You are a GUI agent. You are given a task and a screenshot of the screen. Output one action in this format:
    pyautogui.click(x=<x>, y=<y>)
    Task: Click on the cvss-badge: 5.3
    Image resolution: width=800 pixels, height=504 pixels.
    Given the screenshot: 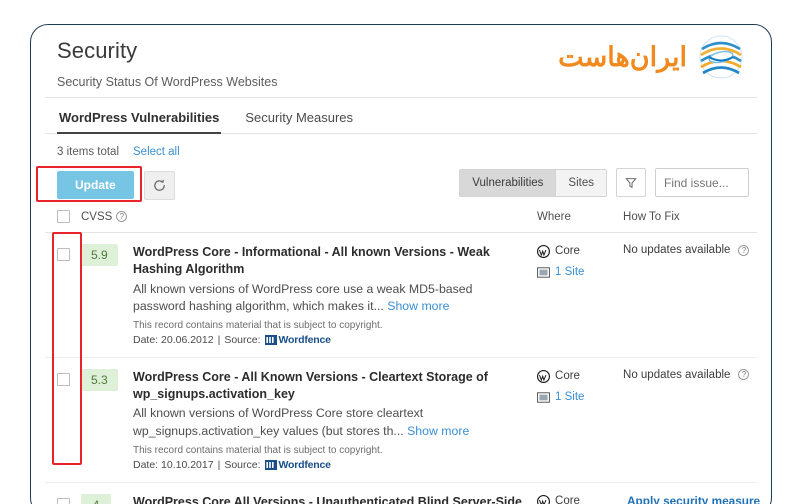 What is the action you would take?
    pyautogui.click(x=99, y=379)
    